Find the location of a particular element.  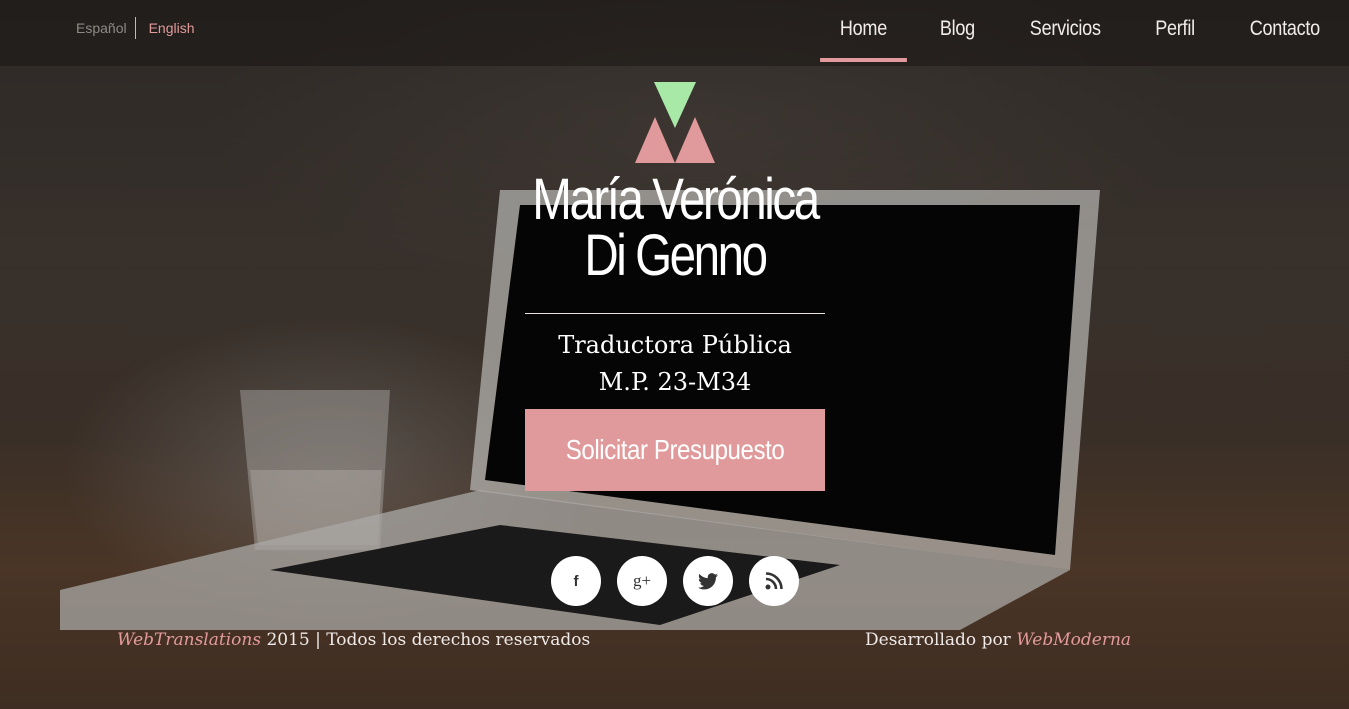

title-divider is located at coordinates (675, 313).